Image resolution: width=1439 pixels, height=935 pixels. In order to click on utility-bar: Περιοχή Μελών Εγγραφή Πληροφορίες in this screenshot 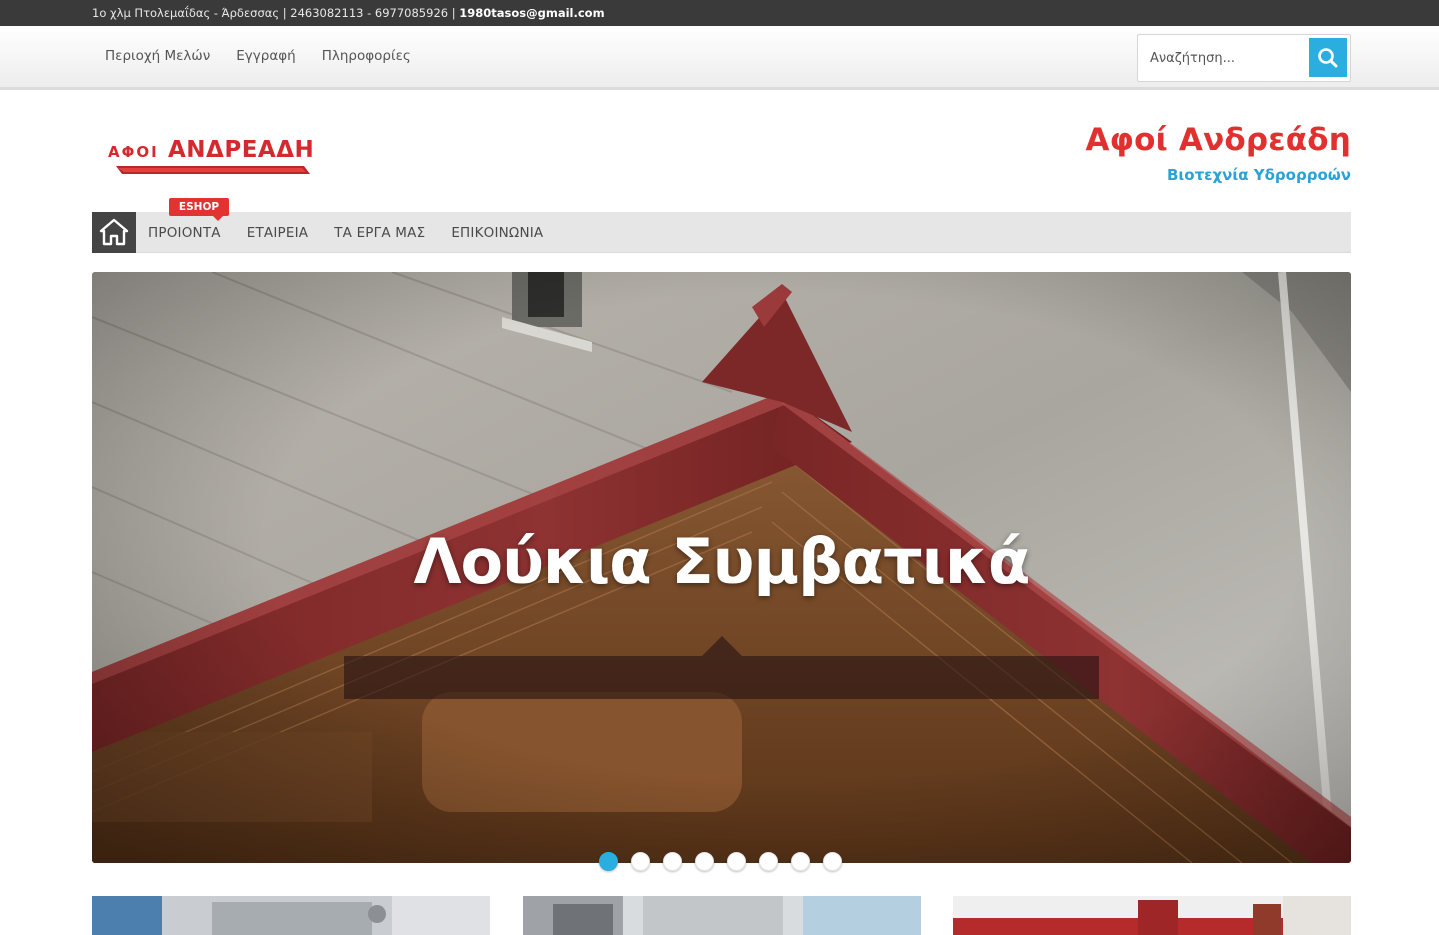, I will do `click(719, 58)`.